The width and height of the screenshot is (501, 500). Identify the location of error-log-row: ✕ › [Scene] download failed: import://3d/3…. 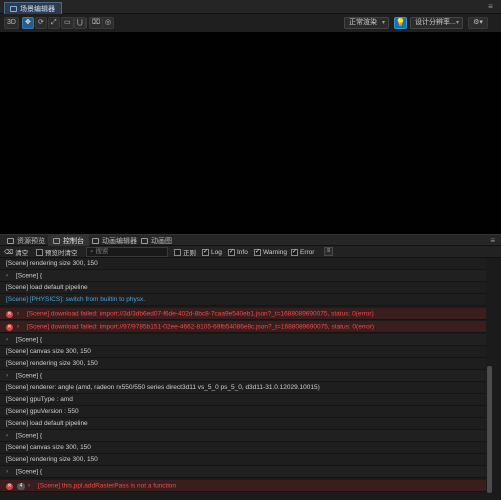
(243, 314).